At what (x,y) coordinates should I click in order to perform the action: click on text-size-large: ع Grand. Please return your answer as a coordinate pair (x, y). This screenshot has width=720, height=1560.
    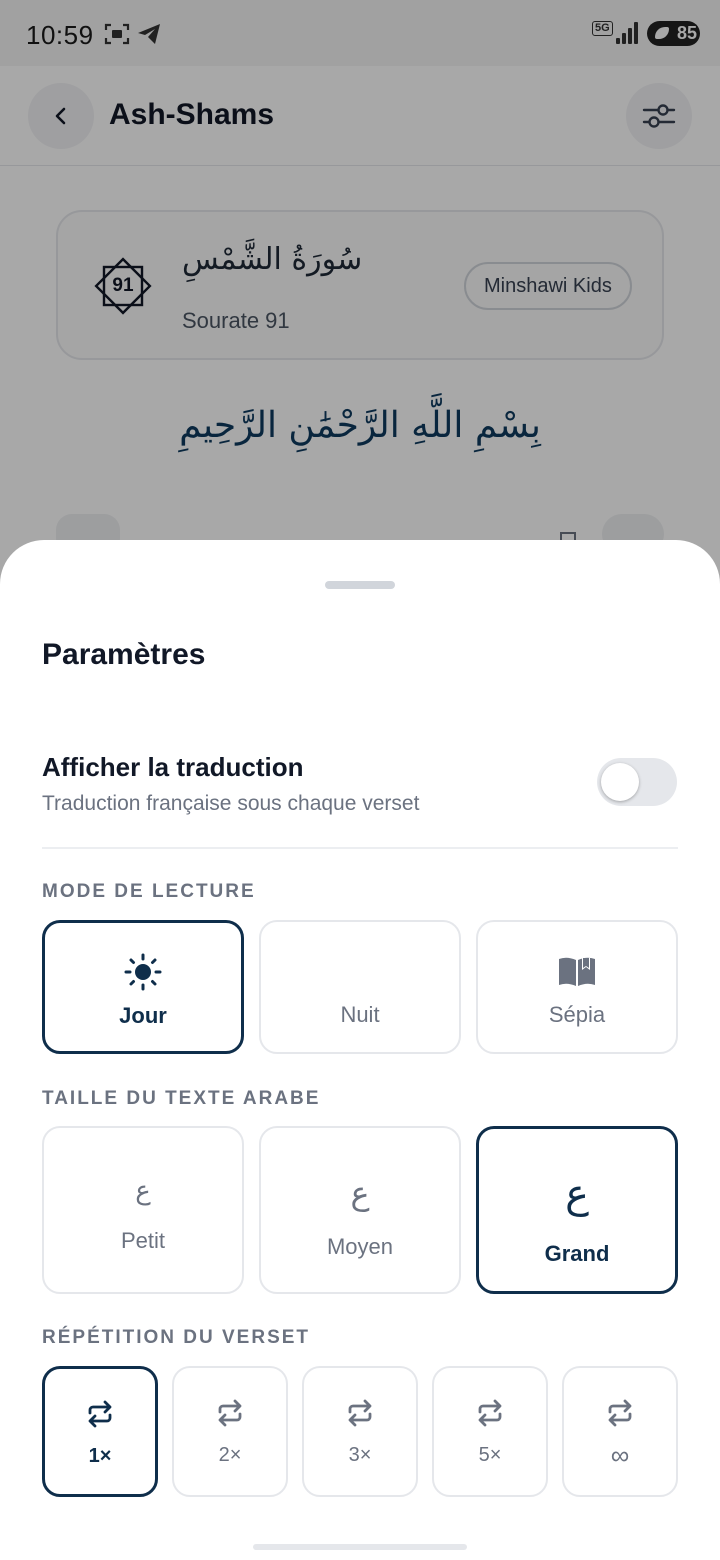
    Looking at the image, I should click on (577, 1210).